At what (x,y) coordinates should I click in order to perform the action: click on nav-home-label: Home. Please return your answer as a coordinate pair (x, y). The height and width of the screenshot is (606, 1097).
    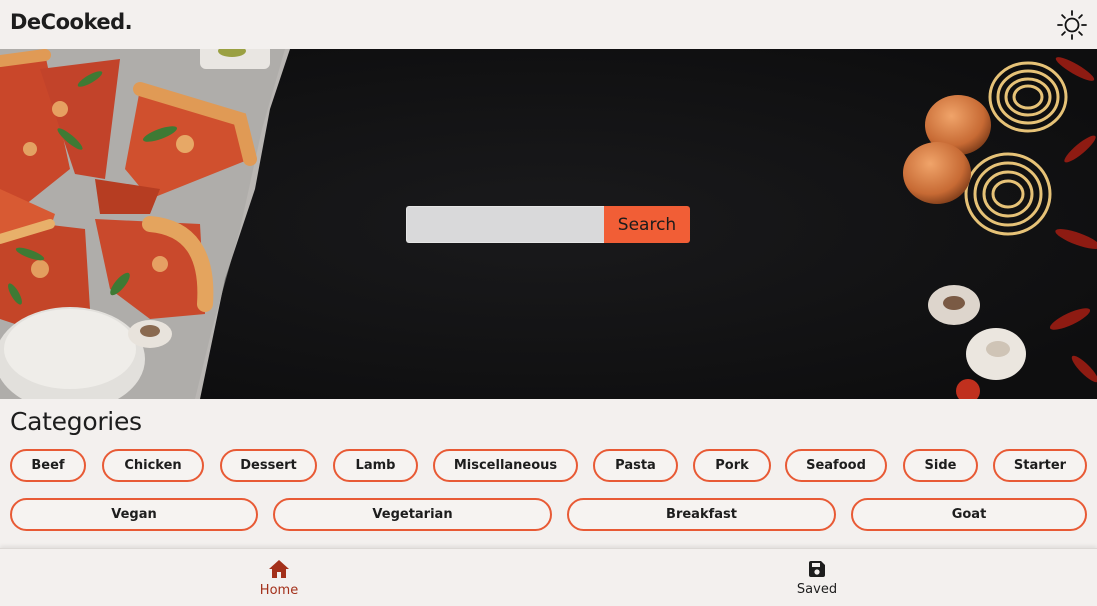
    Looking at the image, I should click on (279, 590).